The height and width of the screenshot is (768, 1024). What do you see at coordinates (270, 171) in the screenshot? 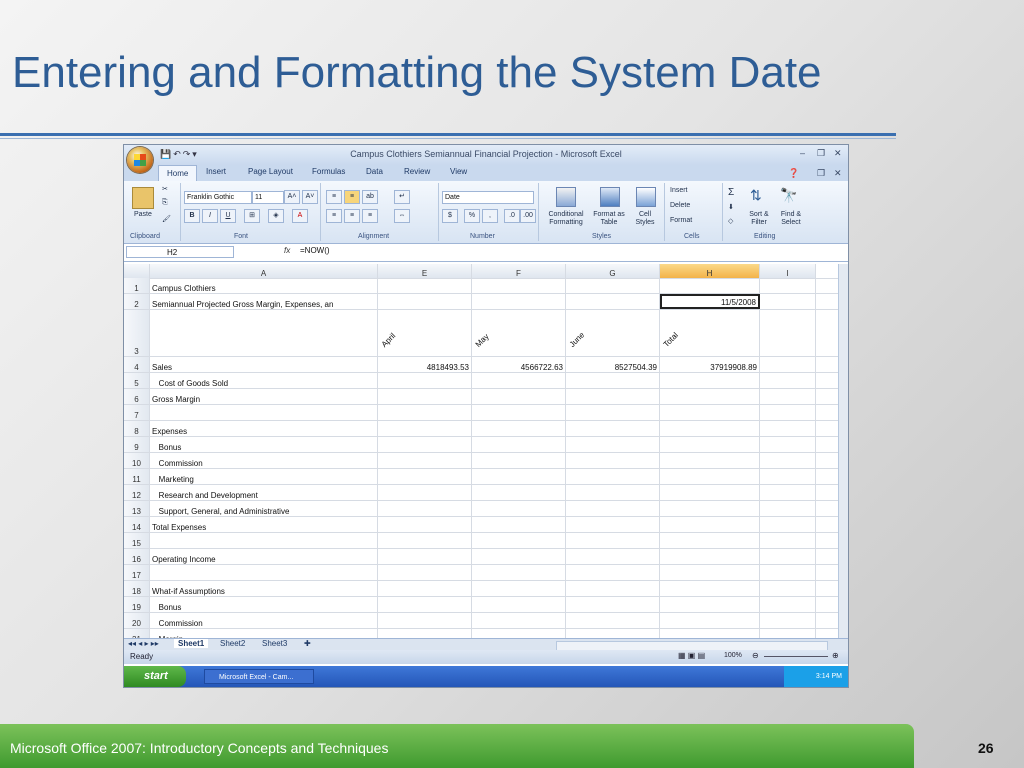
I see `tab-page-layout: Page Layout` at bounding box center [270, 171].